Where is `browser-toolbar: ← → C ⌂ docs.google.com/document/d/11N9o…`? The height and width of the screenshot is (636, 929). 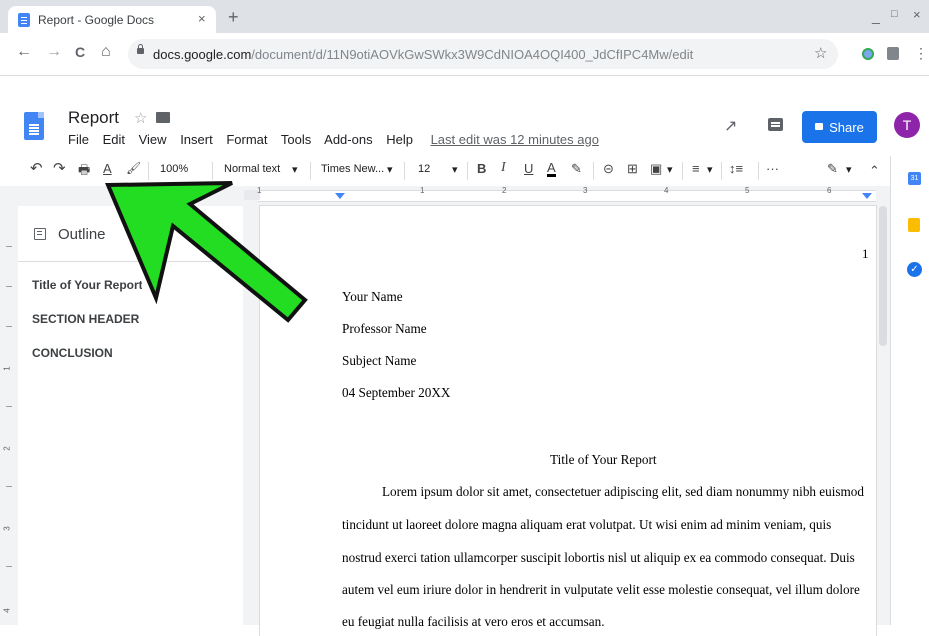
browser-toolbar: ← → C ⌂ docs.google.com/document/d/11N9o… is located at coordinates (464, 54).